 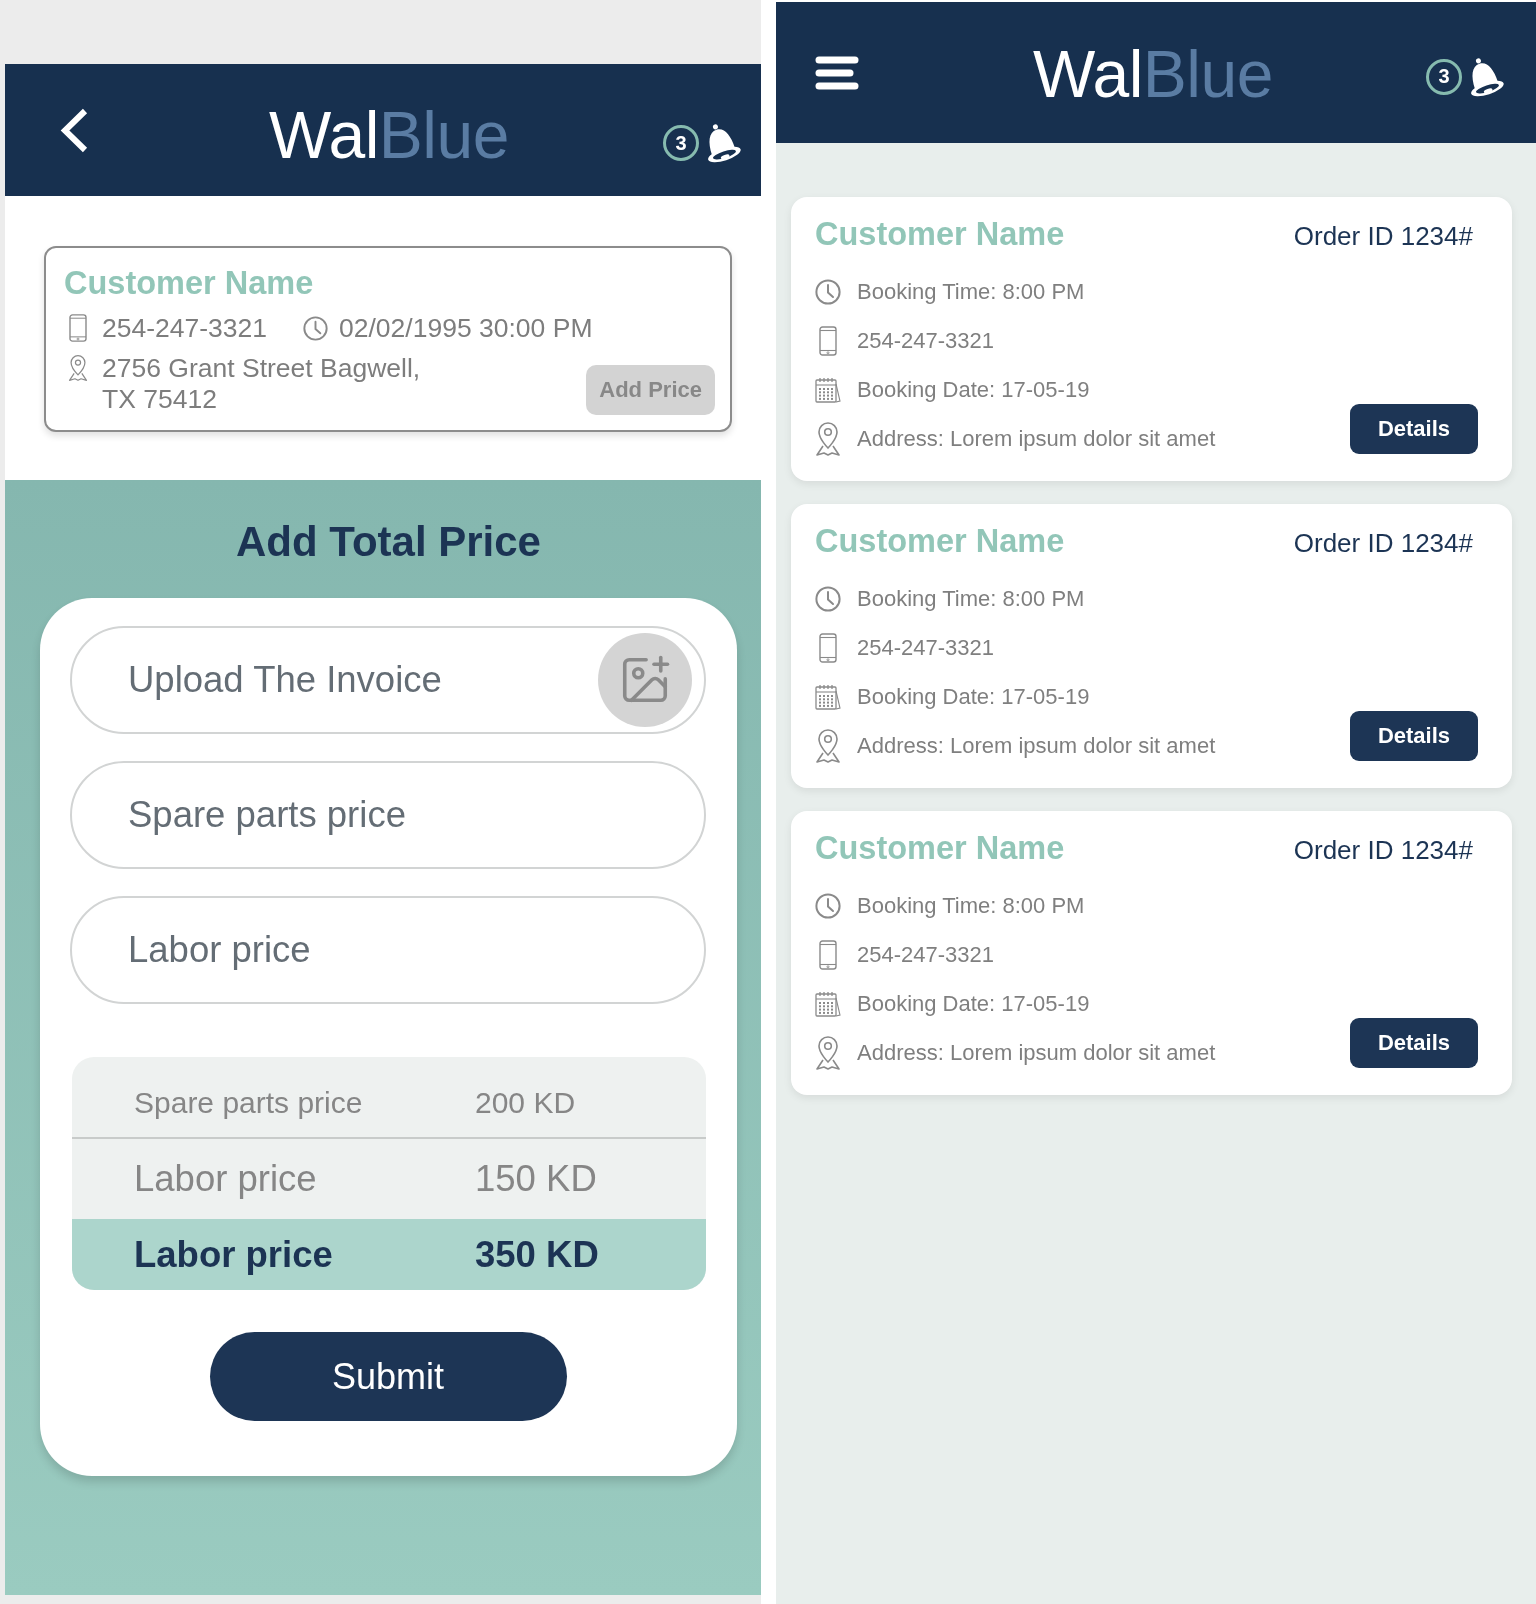 What do you see at coordinates (388, 950) in the screenshot?
I see `price-input: Labor price` at bounding box center [388, 950].